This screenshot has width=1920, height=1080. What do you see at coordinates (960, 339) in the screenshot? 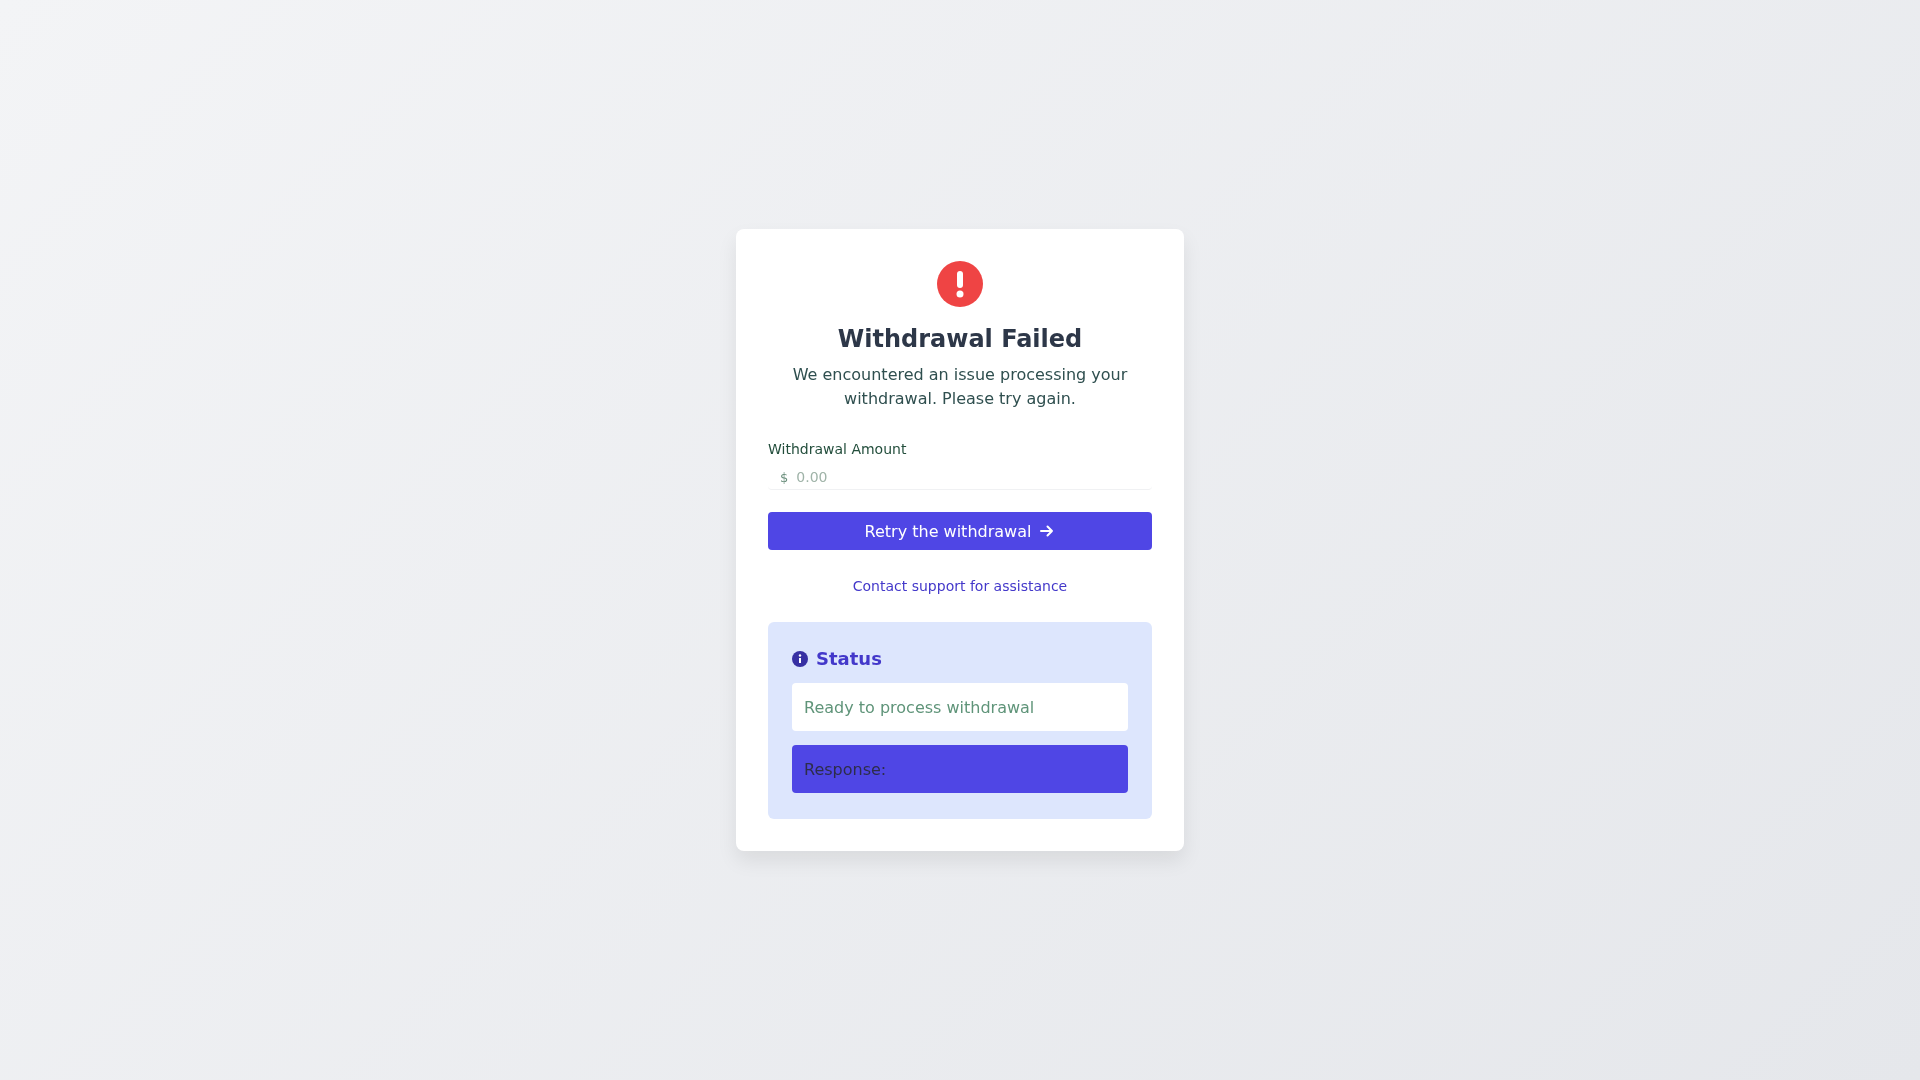
I see `dialog-title: Withdrawal Failed` at bounding box center [960, 339].